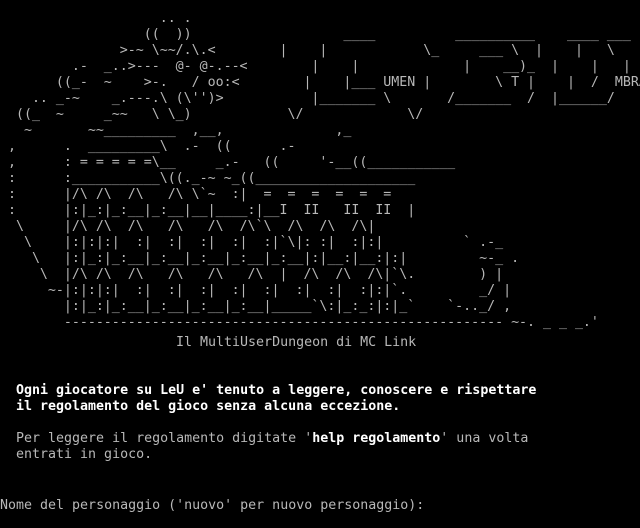 The height and width of the screenshot is (528, 640). Describe the element at coordinates (484, 438) in the screenshot. I see `help-suffix: ' una volta` at that location.